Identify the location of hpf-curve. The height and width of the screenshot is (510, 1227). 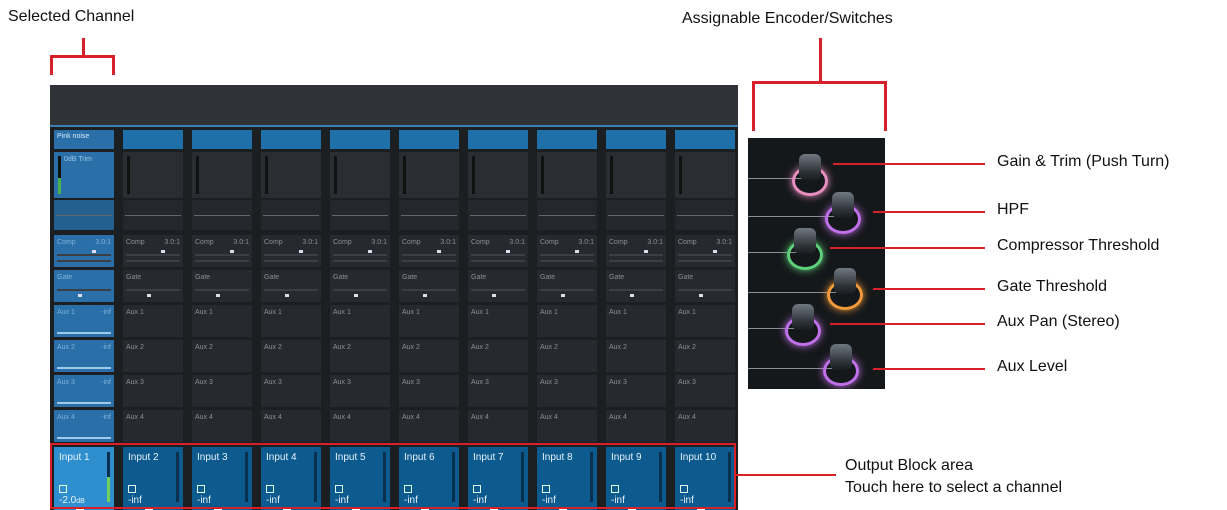
(636, 215).